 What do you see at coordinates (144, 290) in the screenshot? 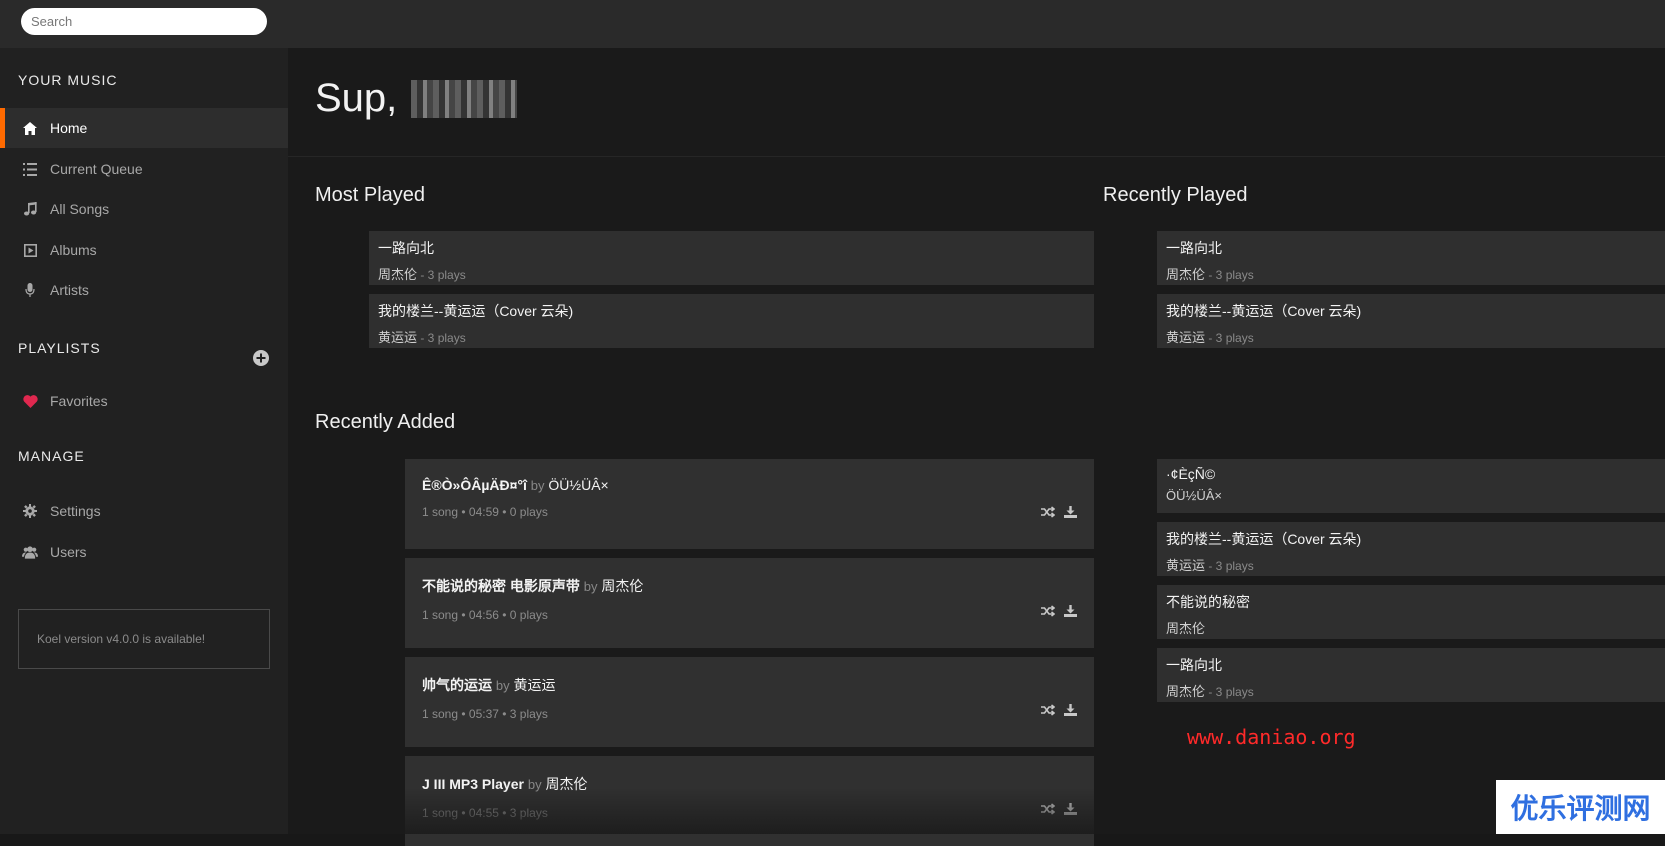
I see `sidebar-item-artists: Artists` at bounding box center [144, 290].